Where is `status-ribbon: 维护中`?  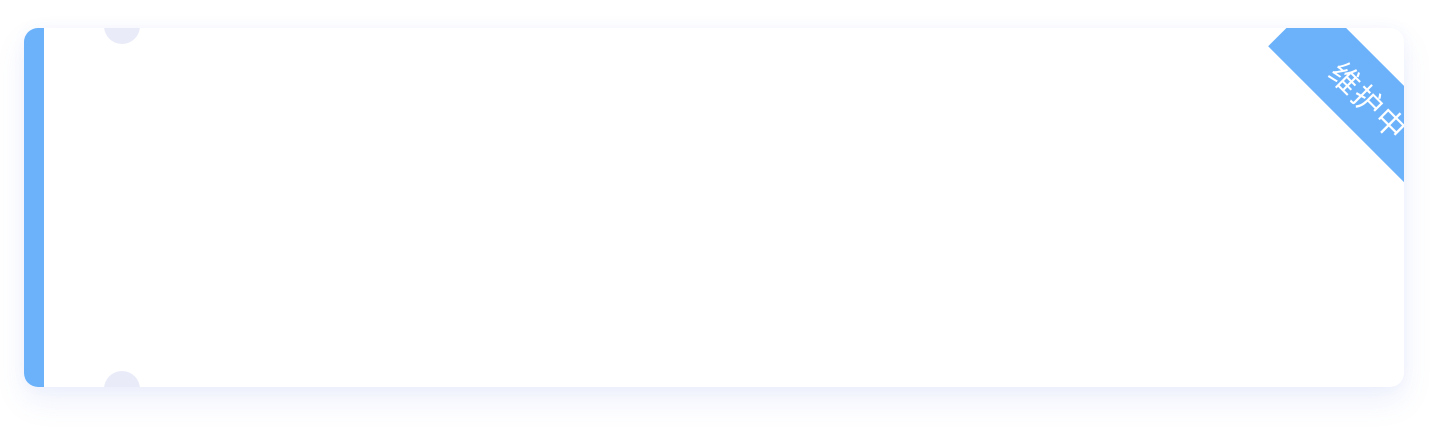 status-ribbon: 维护中 is located at coordinates (1324, 108).